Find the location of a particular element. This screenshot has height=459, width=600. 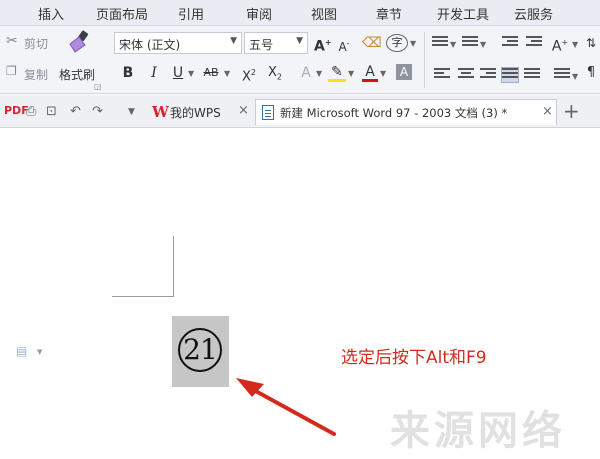

font-size-select: 五号 ▼ is located at coordinates (276, 43).